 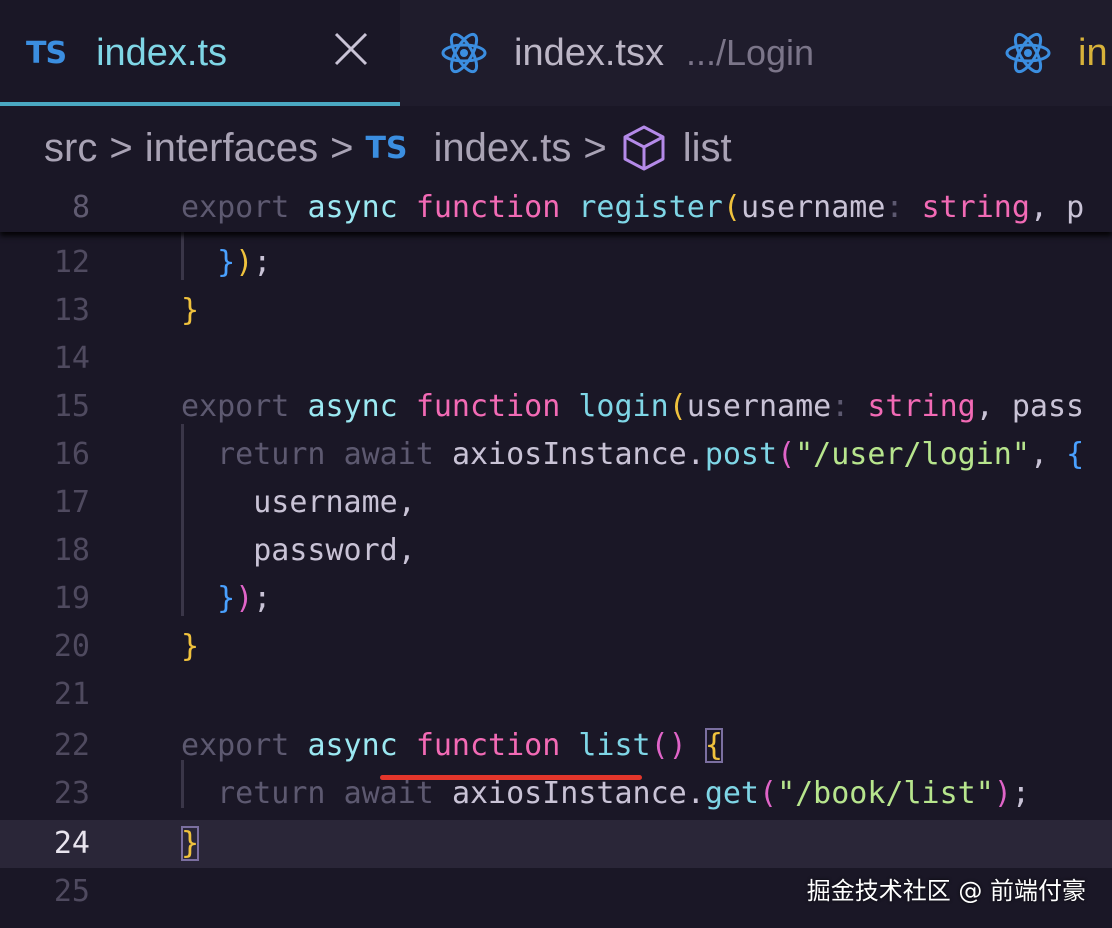 I want to click on code-row: 19 });, so click(x=556, y=599).